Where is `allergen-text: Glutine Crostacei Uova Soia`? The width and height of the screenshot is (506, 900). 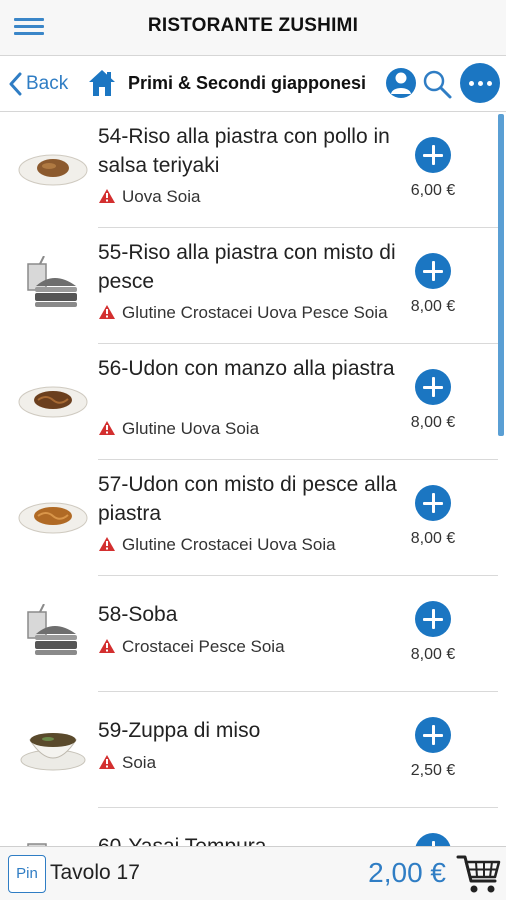
allergen-text: Glutine Crostacei Uova Soia is located at coordinates (229, 544).